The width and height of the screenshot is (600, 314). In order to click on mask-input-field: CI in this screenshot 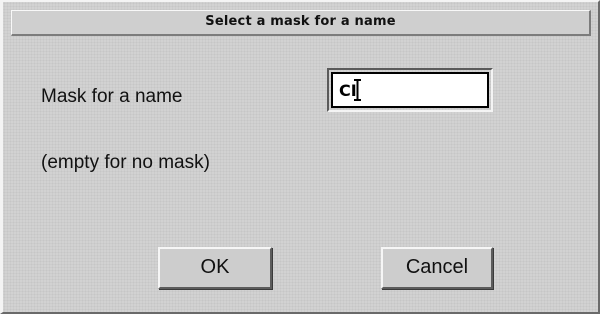, I will do `click(410, 90)`.